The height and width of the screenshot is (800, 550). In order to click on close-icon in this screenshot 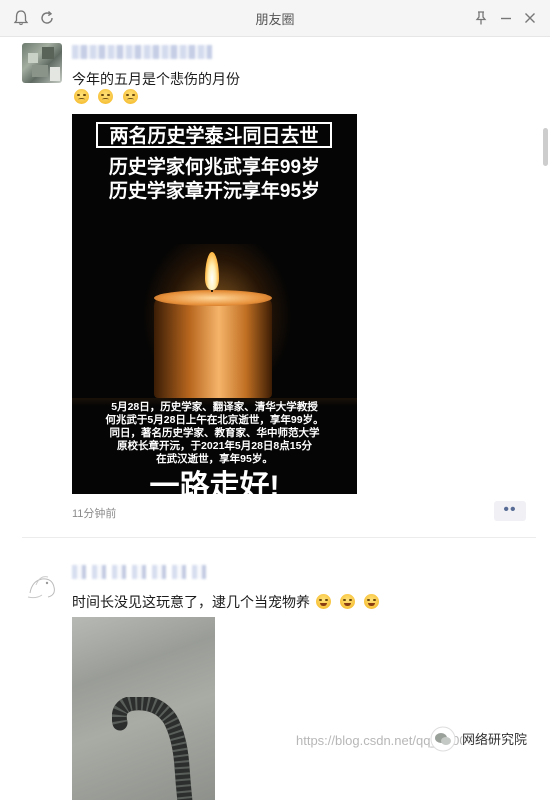, I will do `click(530, 18)`.